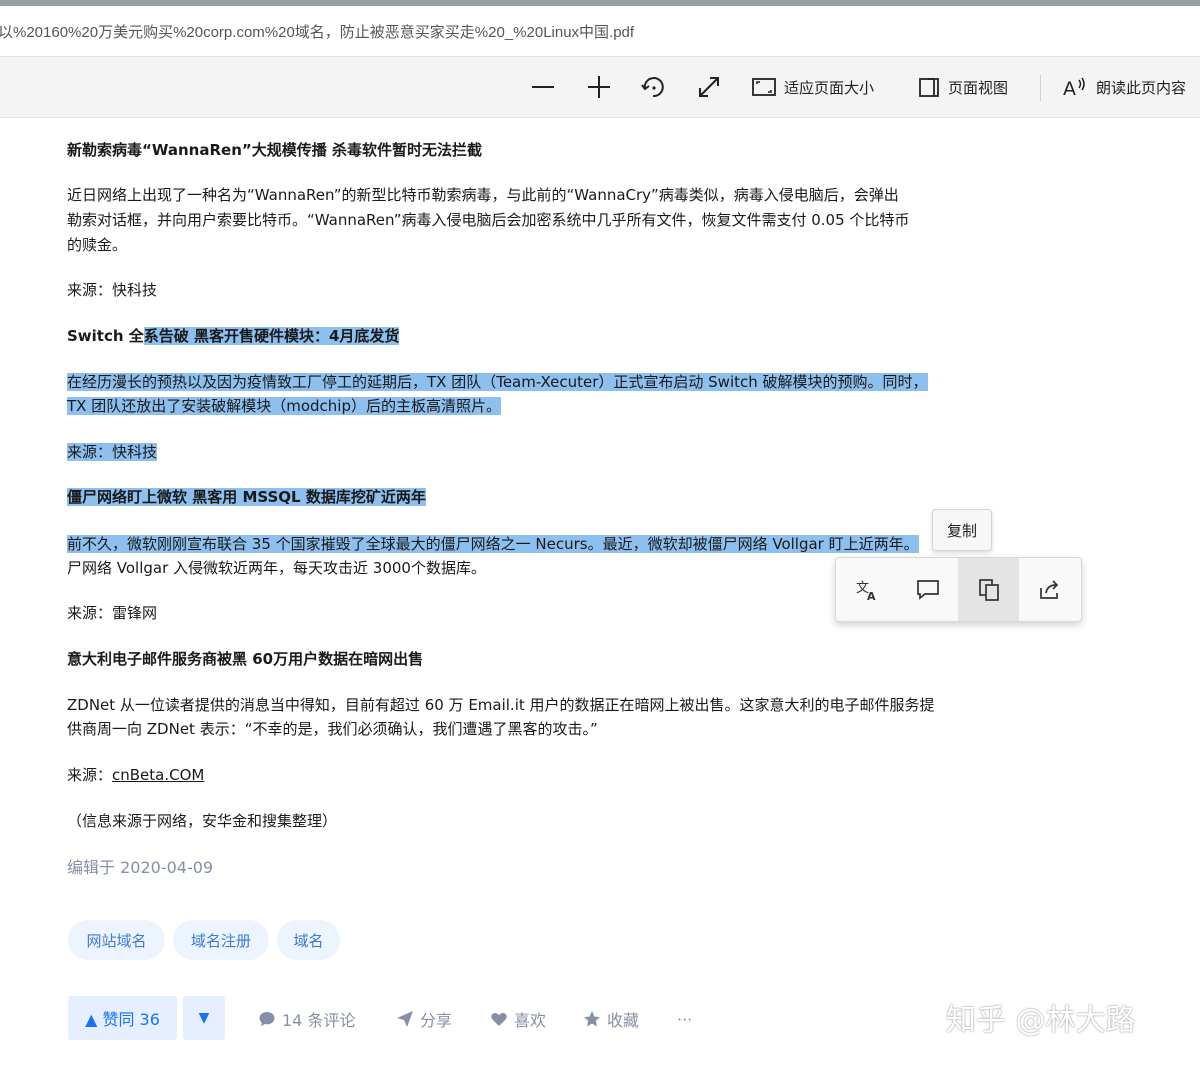 The image size is (1200, 1066). I want to click on read-aloud-button: A 朗读此页内容, so click(1124, 87).